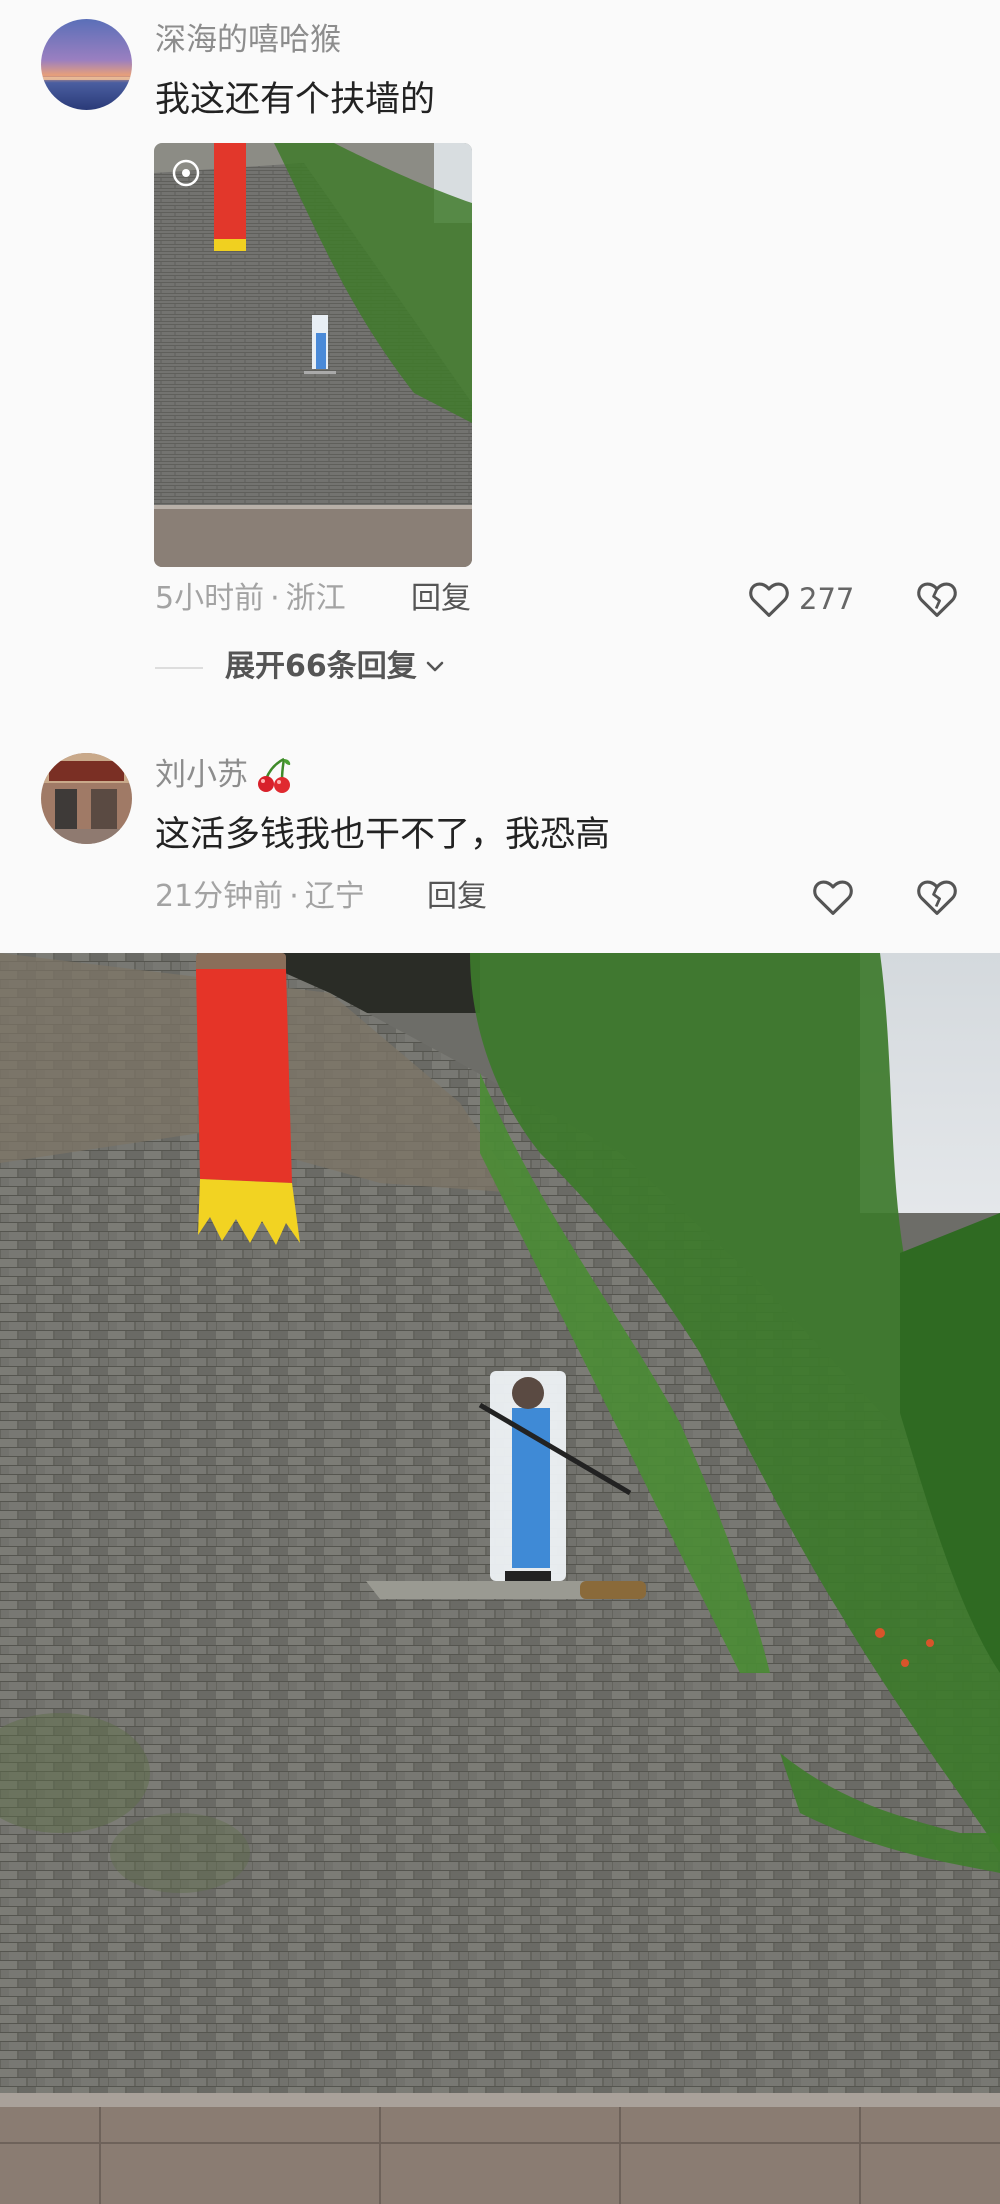 The height and width of the screenshot is (2204, 1000). What do you see at coordinates (334, 896) in the screenshot?
I see `comment-location: 辽宁` at bounding box center [334, 896].